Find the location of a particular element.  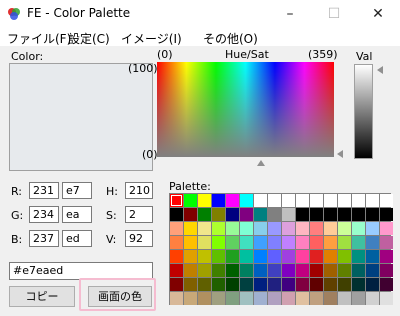

screen-color-button: 画面の色 is located at coordinates (120, 296).